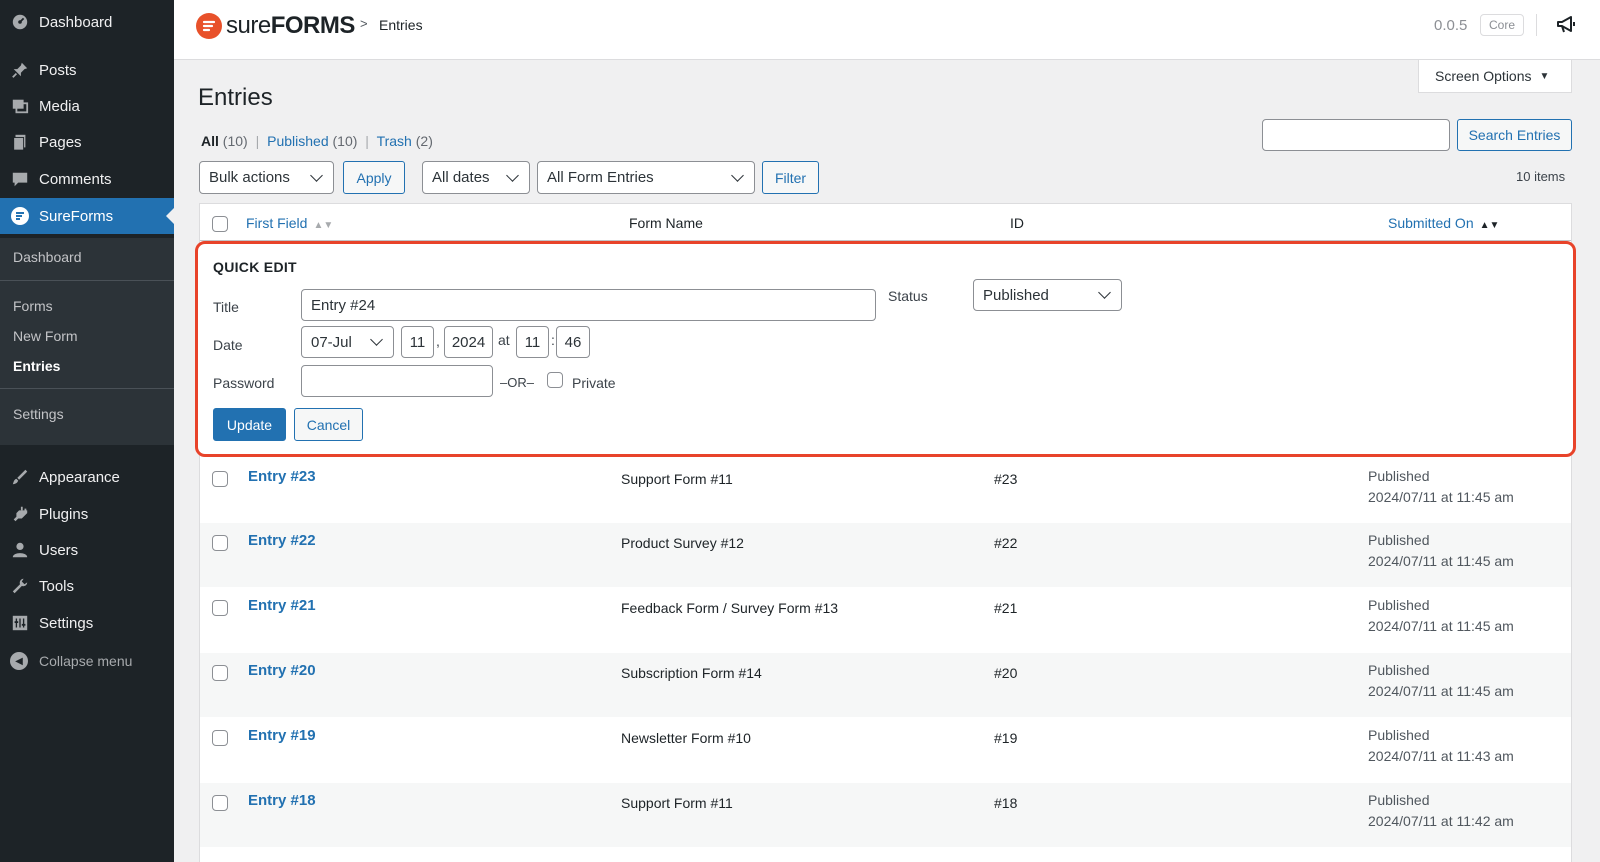 The width and height of the screenshot is (1600, 862). I want to click on private-checkbox, so click(555, 380).